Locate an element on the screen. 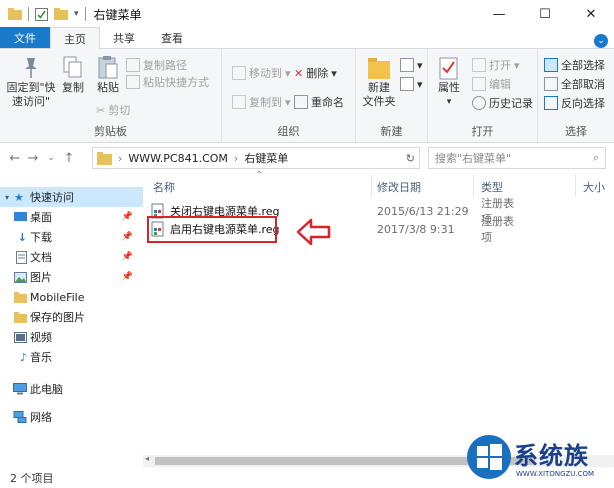  paste-button: 粘贴 is located at coordinates (108, 75).